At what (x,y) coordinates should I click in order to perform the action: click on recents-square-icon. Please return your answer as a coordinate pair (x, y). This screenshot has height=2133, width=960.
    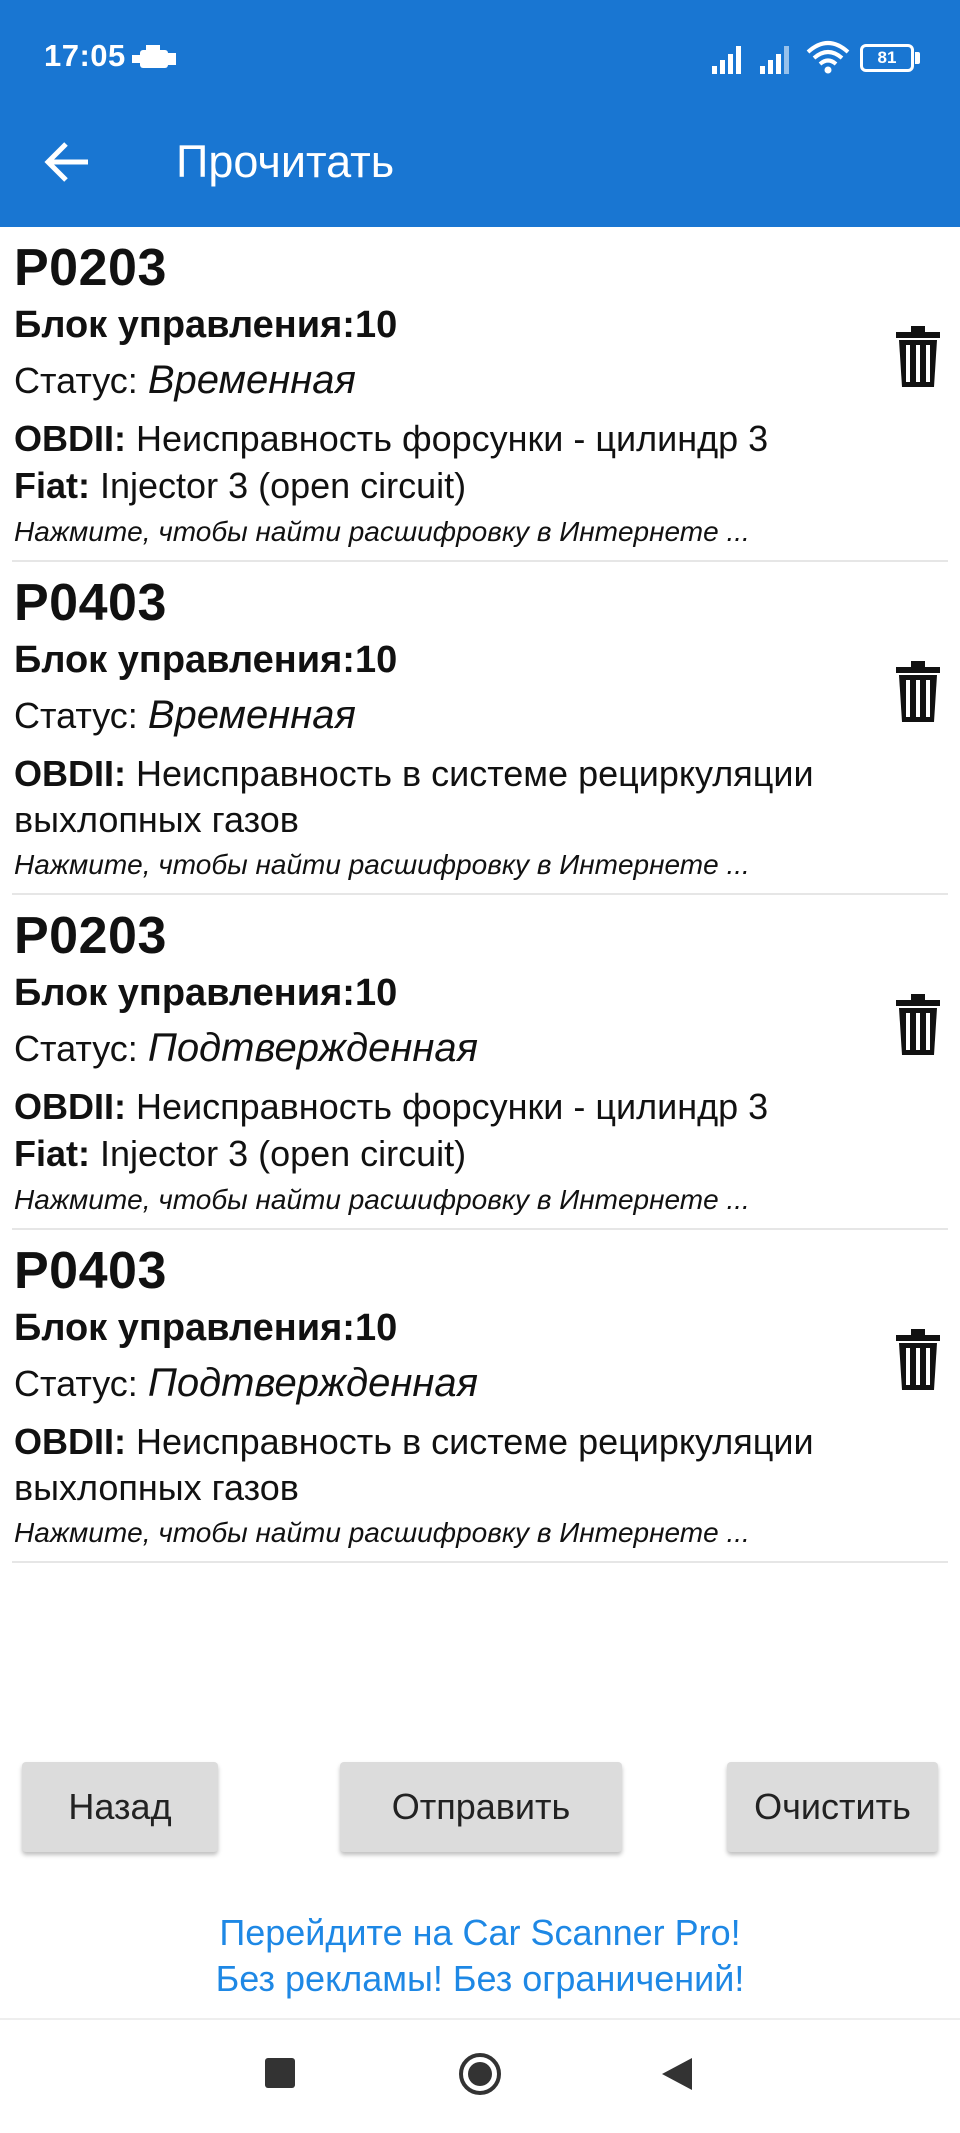
    Looking at the image, I should click on (280, 2073).